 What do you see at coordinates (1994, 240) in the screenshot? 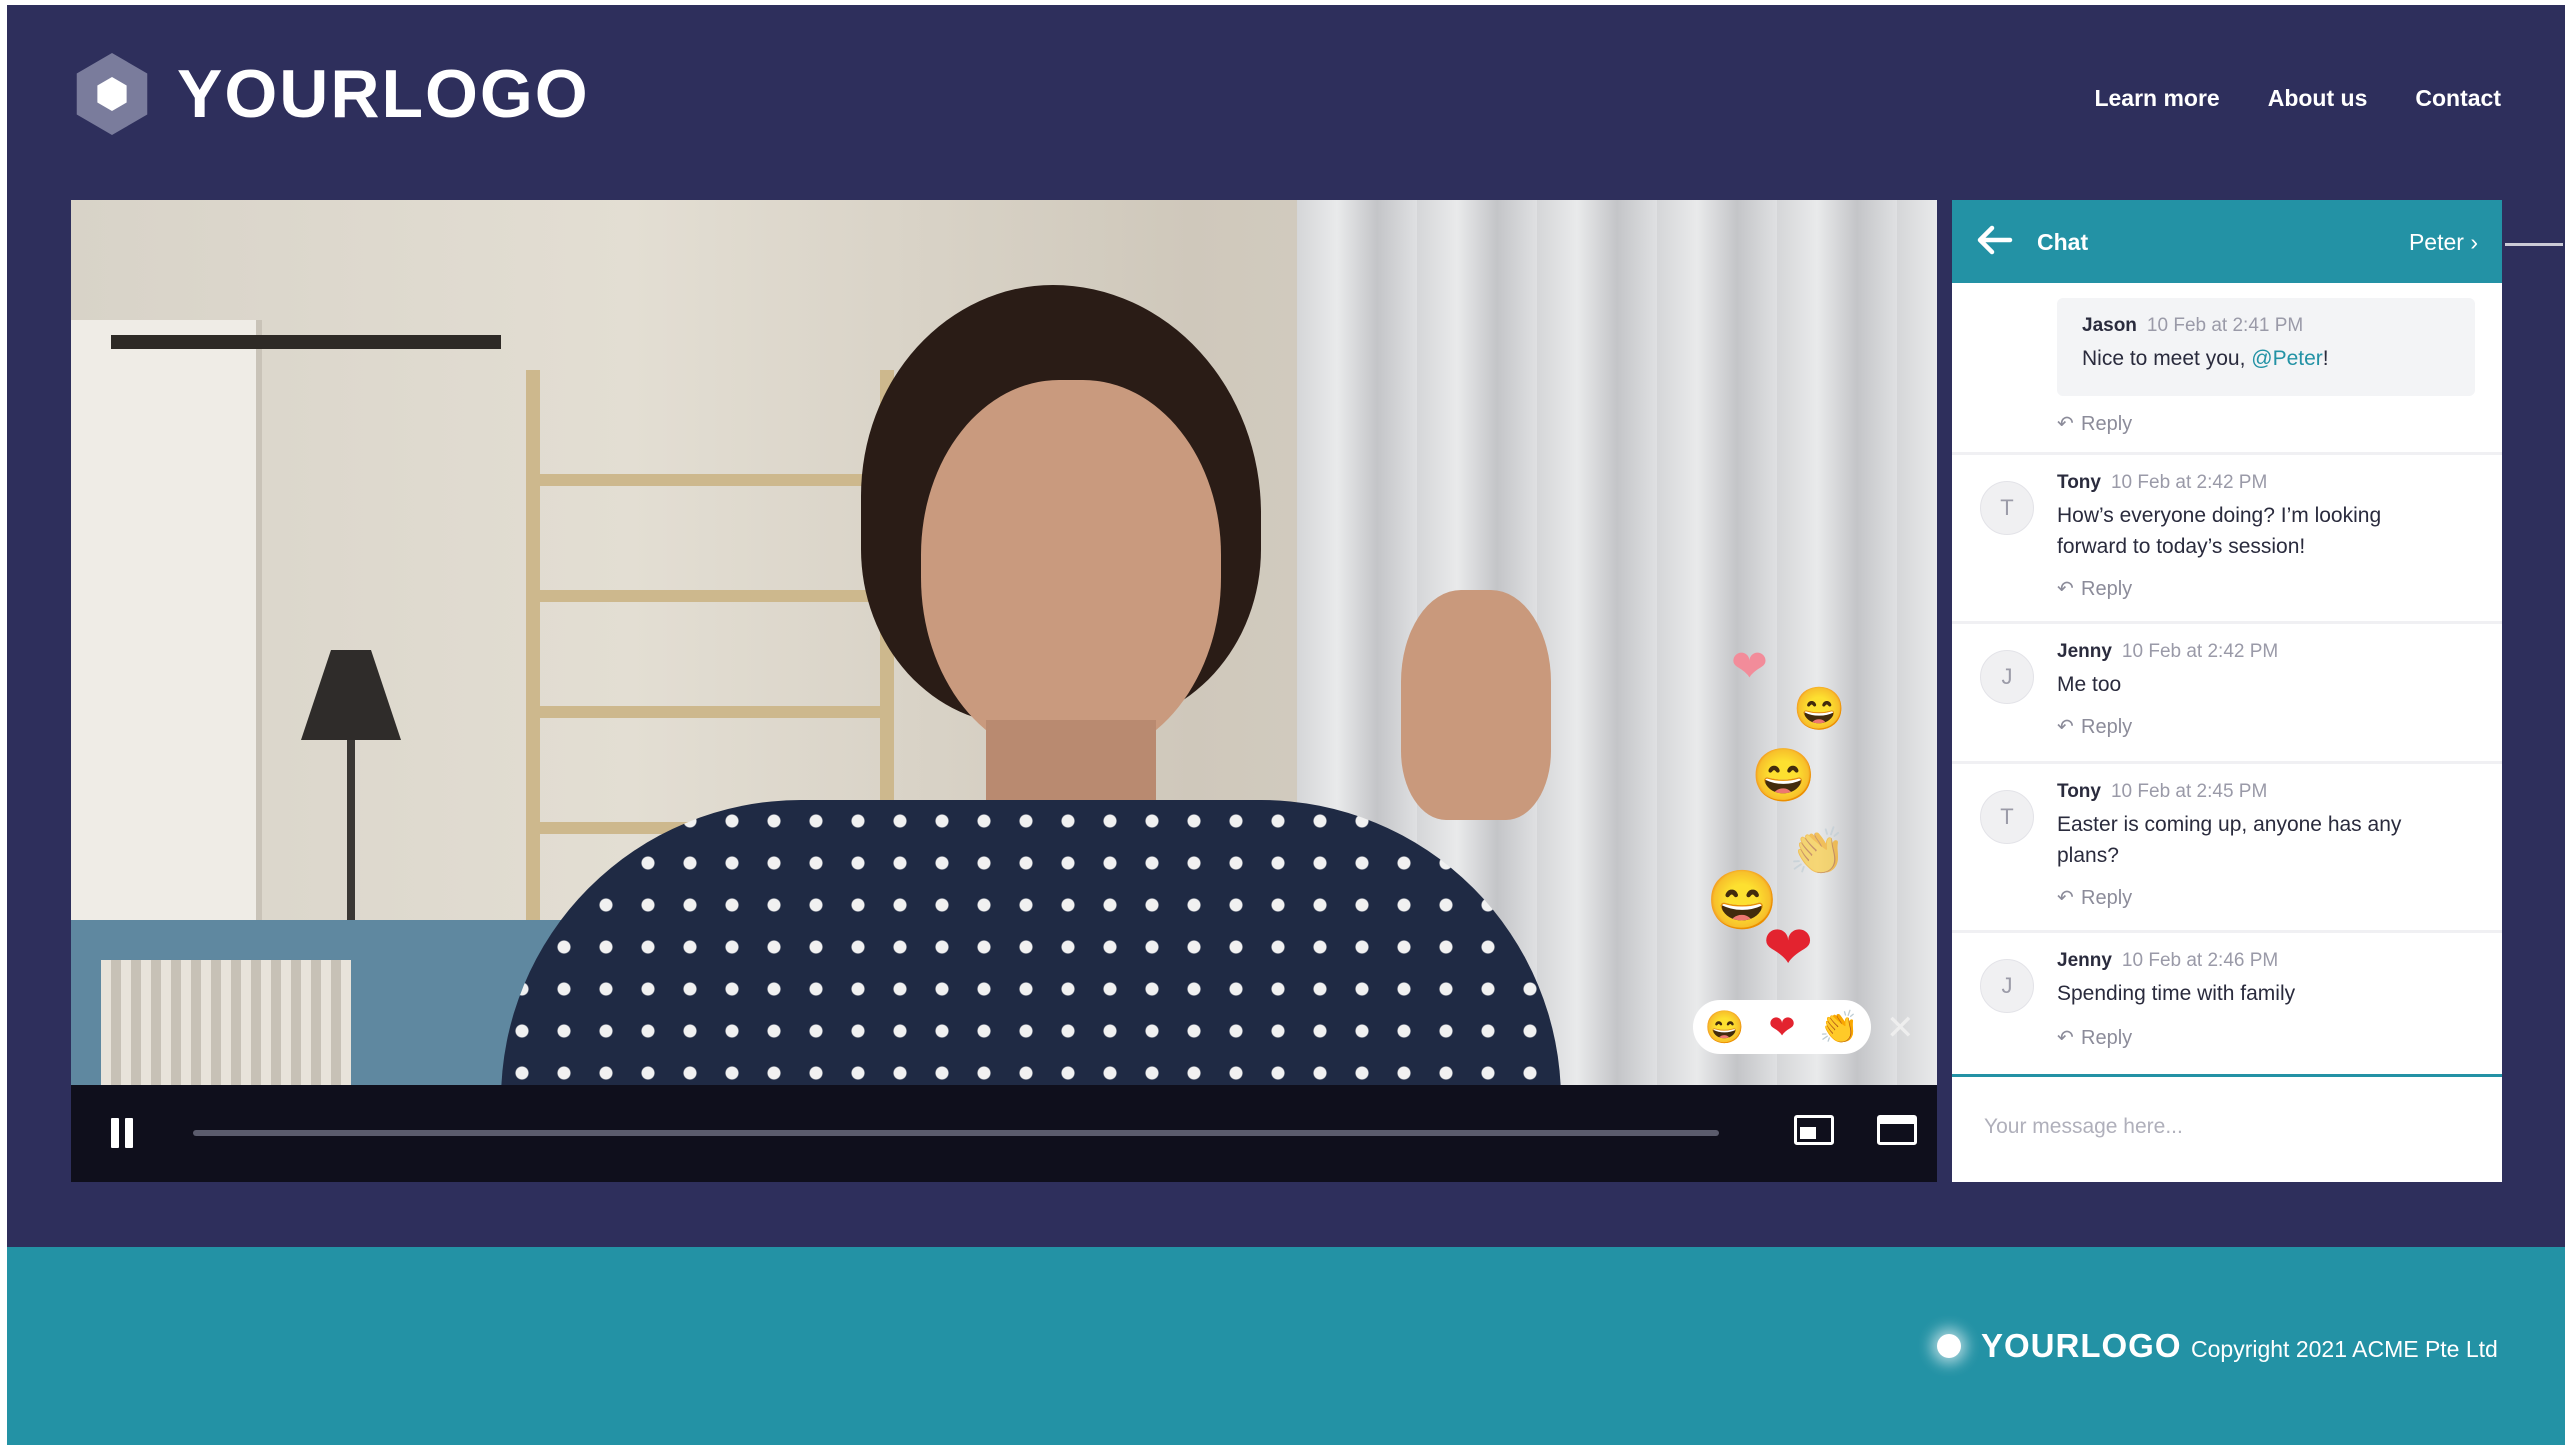
I see `back-arrow-icon` at bounding box center [1994, 240].